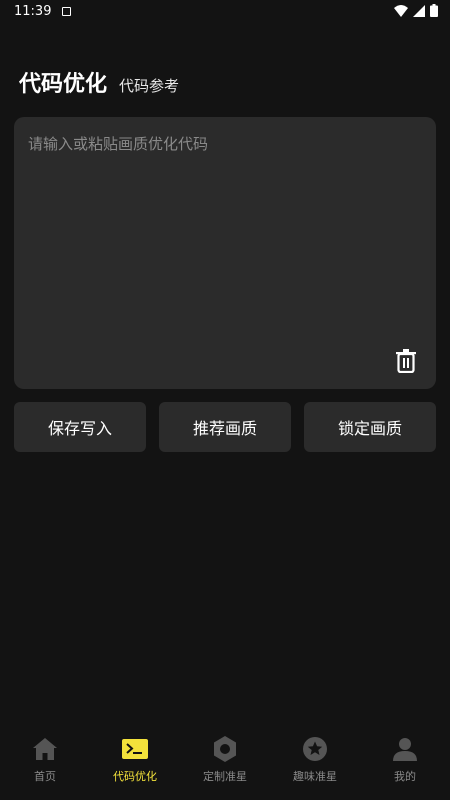 This screenshot has width=450, height=800. I want to click on nav-item-mine: 我的, so click(405, 765).